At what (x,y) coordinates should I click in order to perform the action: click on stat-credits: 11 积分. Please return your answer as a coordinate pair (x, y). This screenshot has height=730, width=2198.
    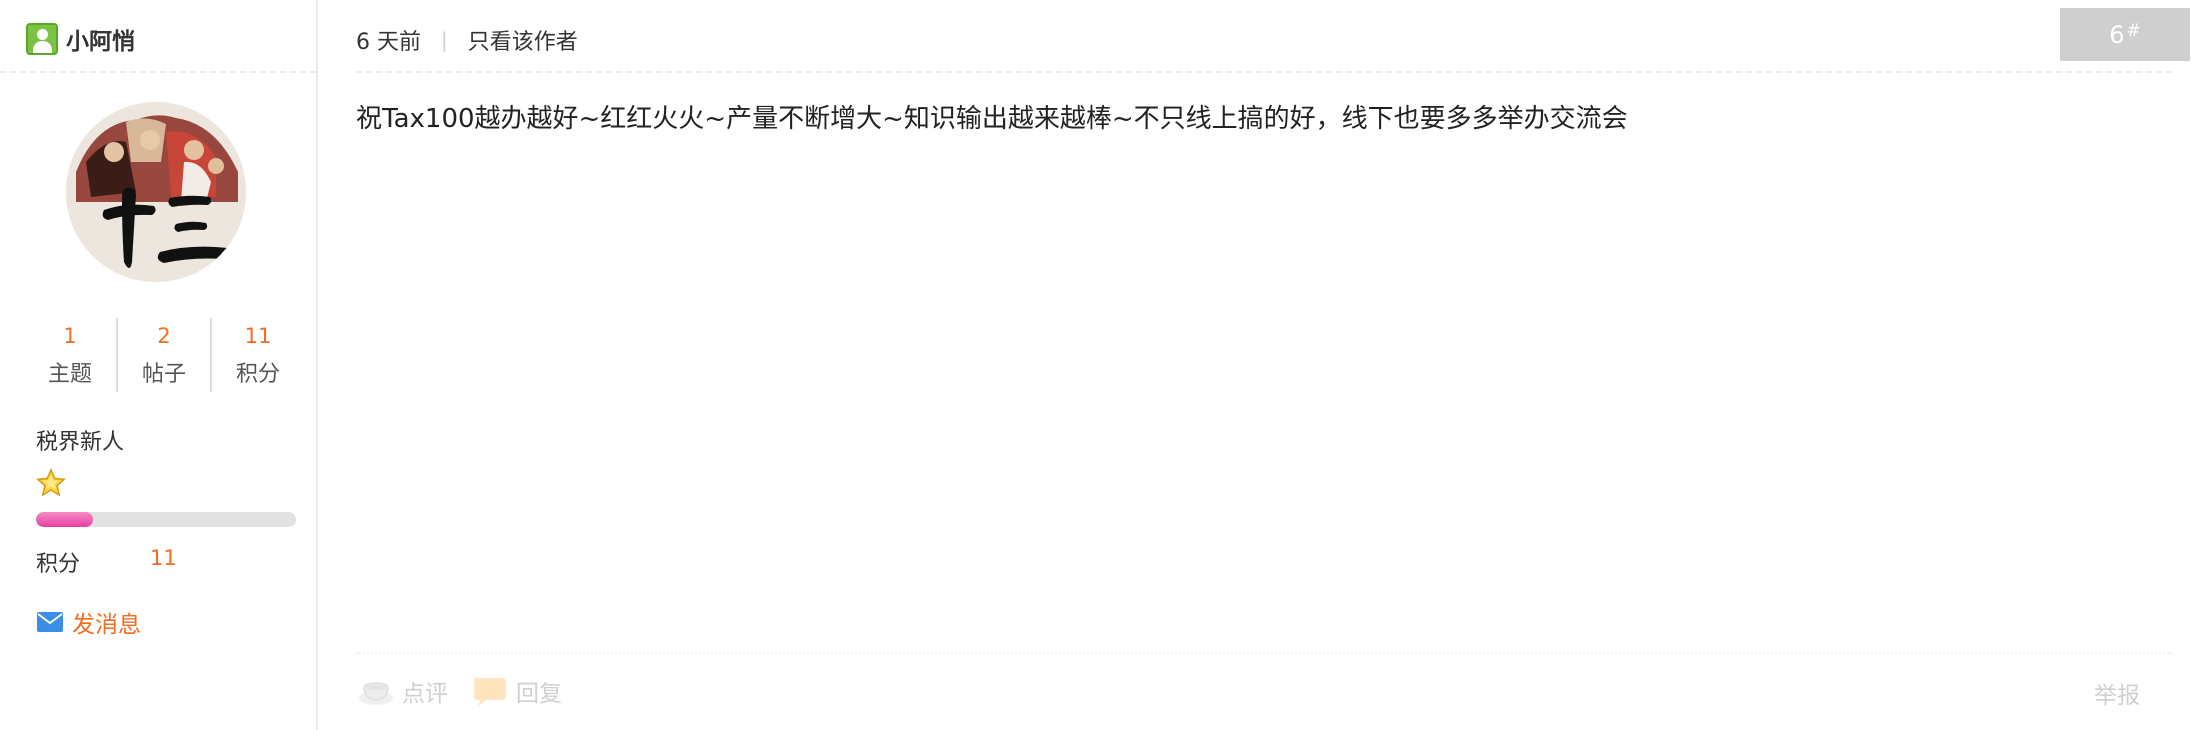
    Looking at the image, I should click on (257, 355).